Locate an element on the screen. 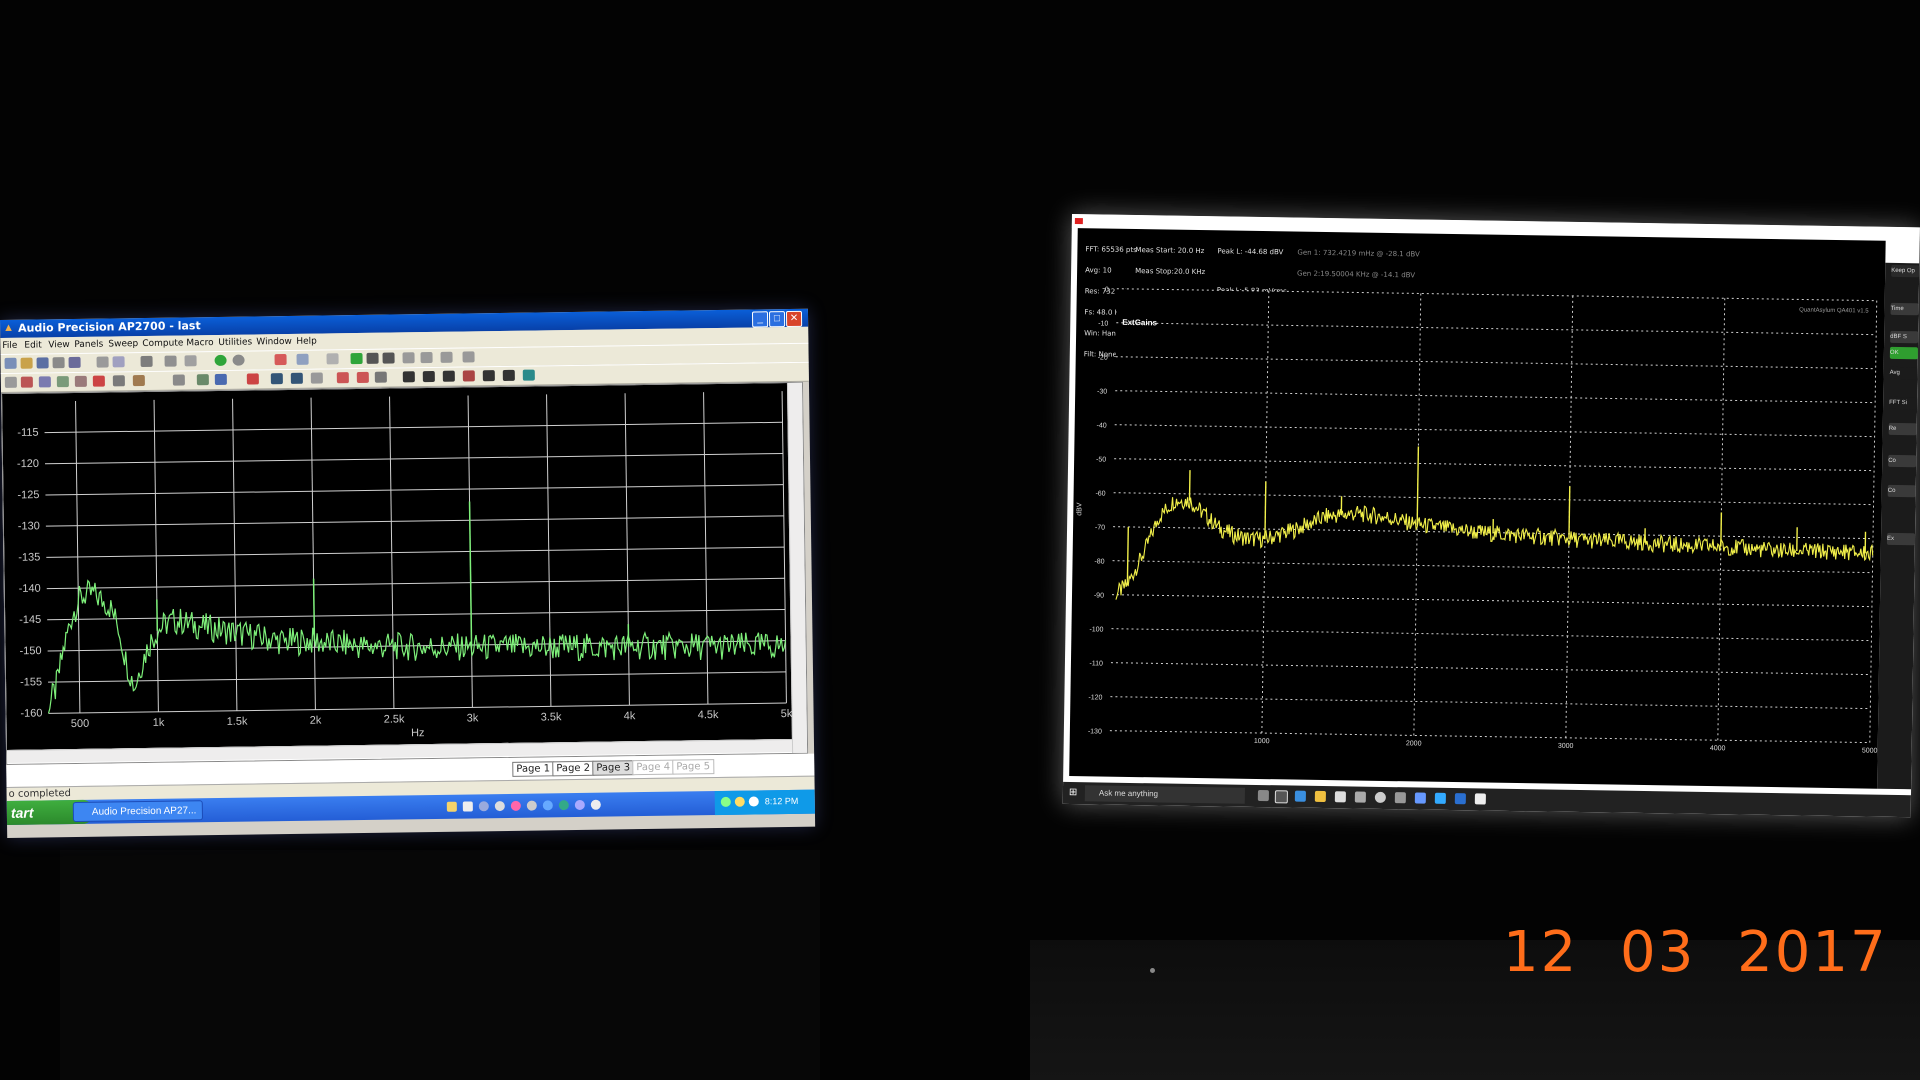 The height and width of the screenshot is (1080, 1920). clock-tray-icon is located at coordinates (753, 801).